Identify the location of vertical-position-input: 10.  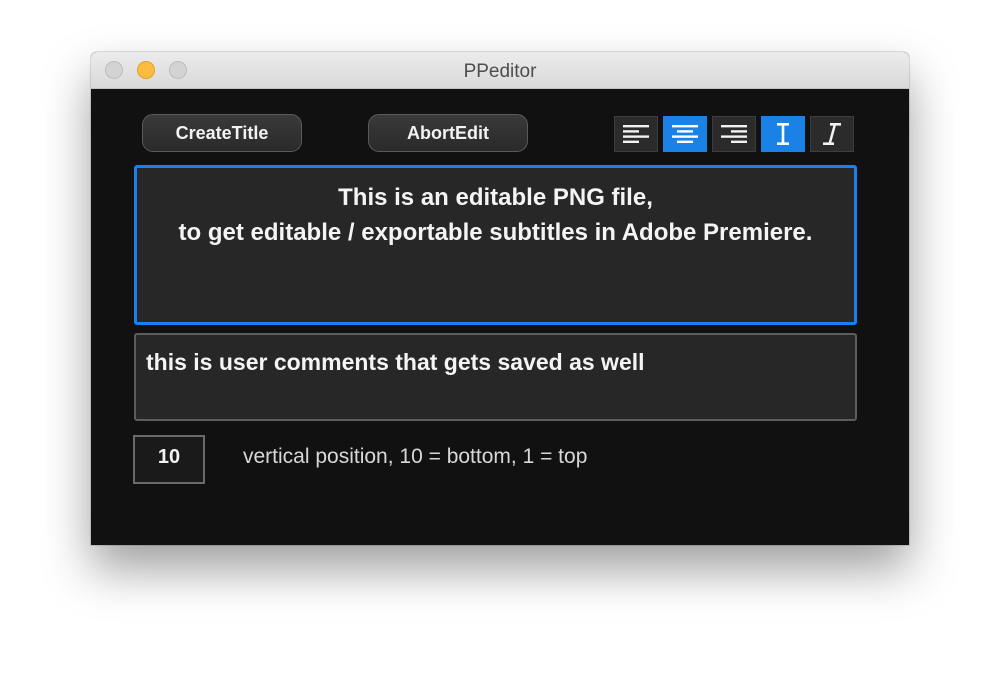
(169, 459).